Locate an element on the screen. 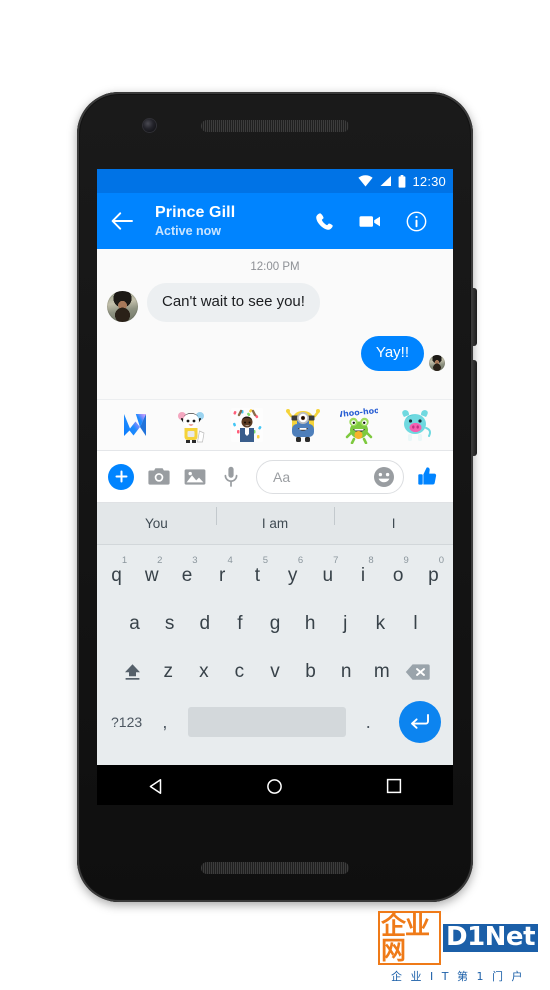 This screenshot has height=990, width=550. gallery-icon is located at coordinates (195, 476).